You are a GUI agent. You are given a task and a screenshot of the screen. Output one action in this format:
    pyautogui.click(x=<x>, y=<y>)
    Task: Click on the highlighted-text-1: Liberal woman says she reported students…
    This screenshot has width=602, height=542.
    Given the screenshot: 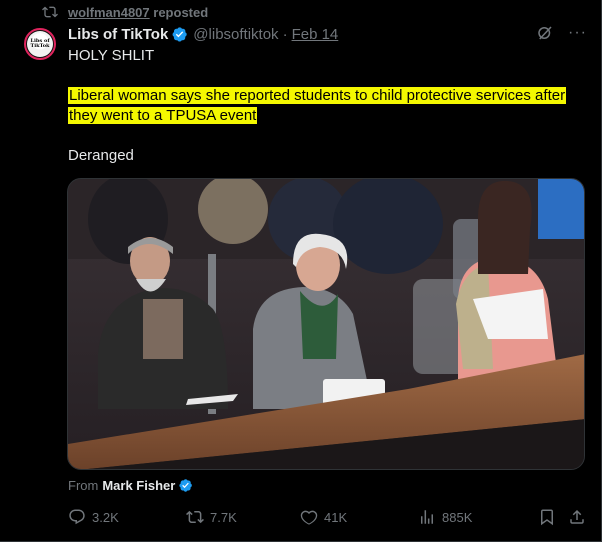 What is the action you would take?
    pyautogui.click(x=317, y=95)
    